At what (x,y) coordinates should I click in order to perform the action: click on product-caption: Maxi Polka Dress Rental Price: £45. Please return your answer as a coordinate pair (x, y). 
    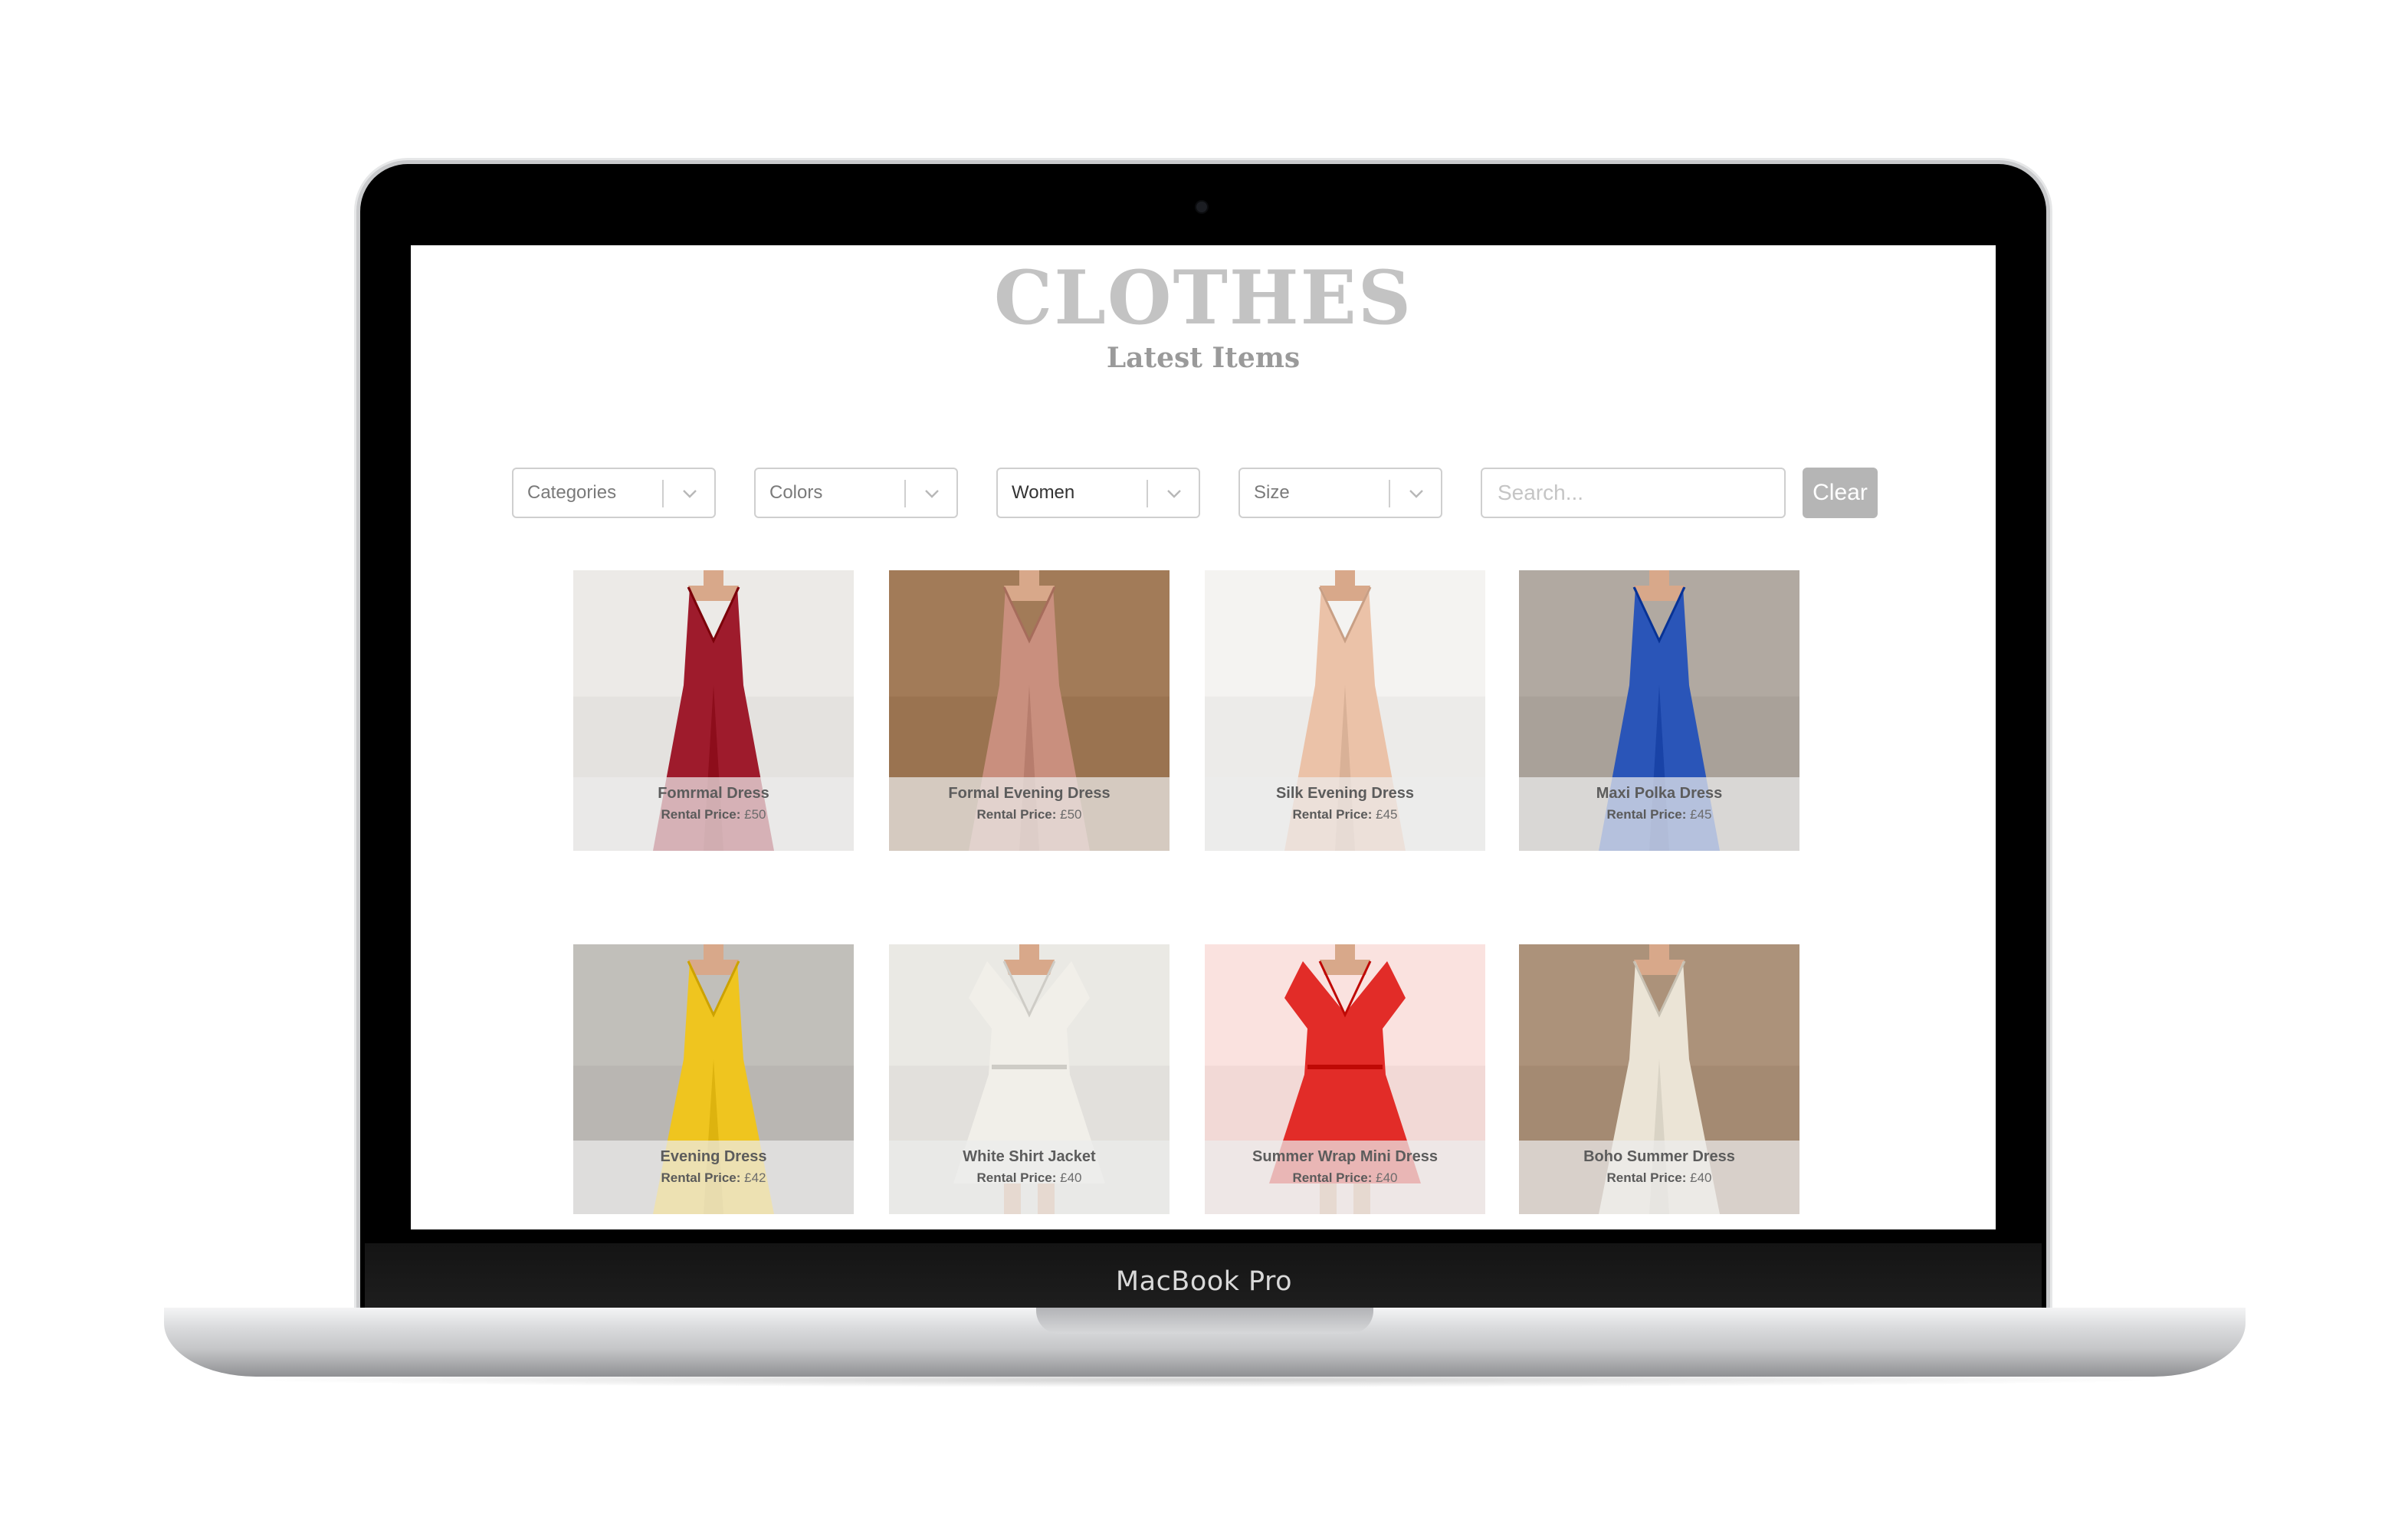
    Looking at the image, I should click on (1659, 814).